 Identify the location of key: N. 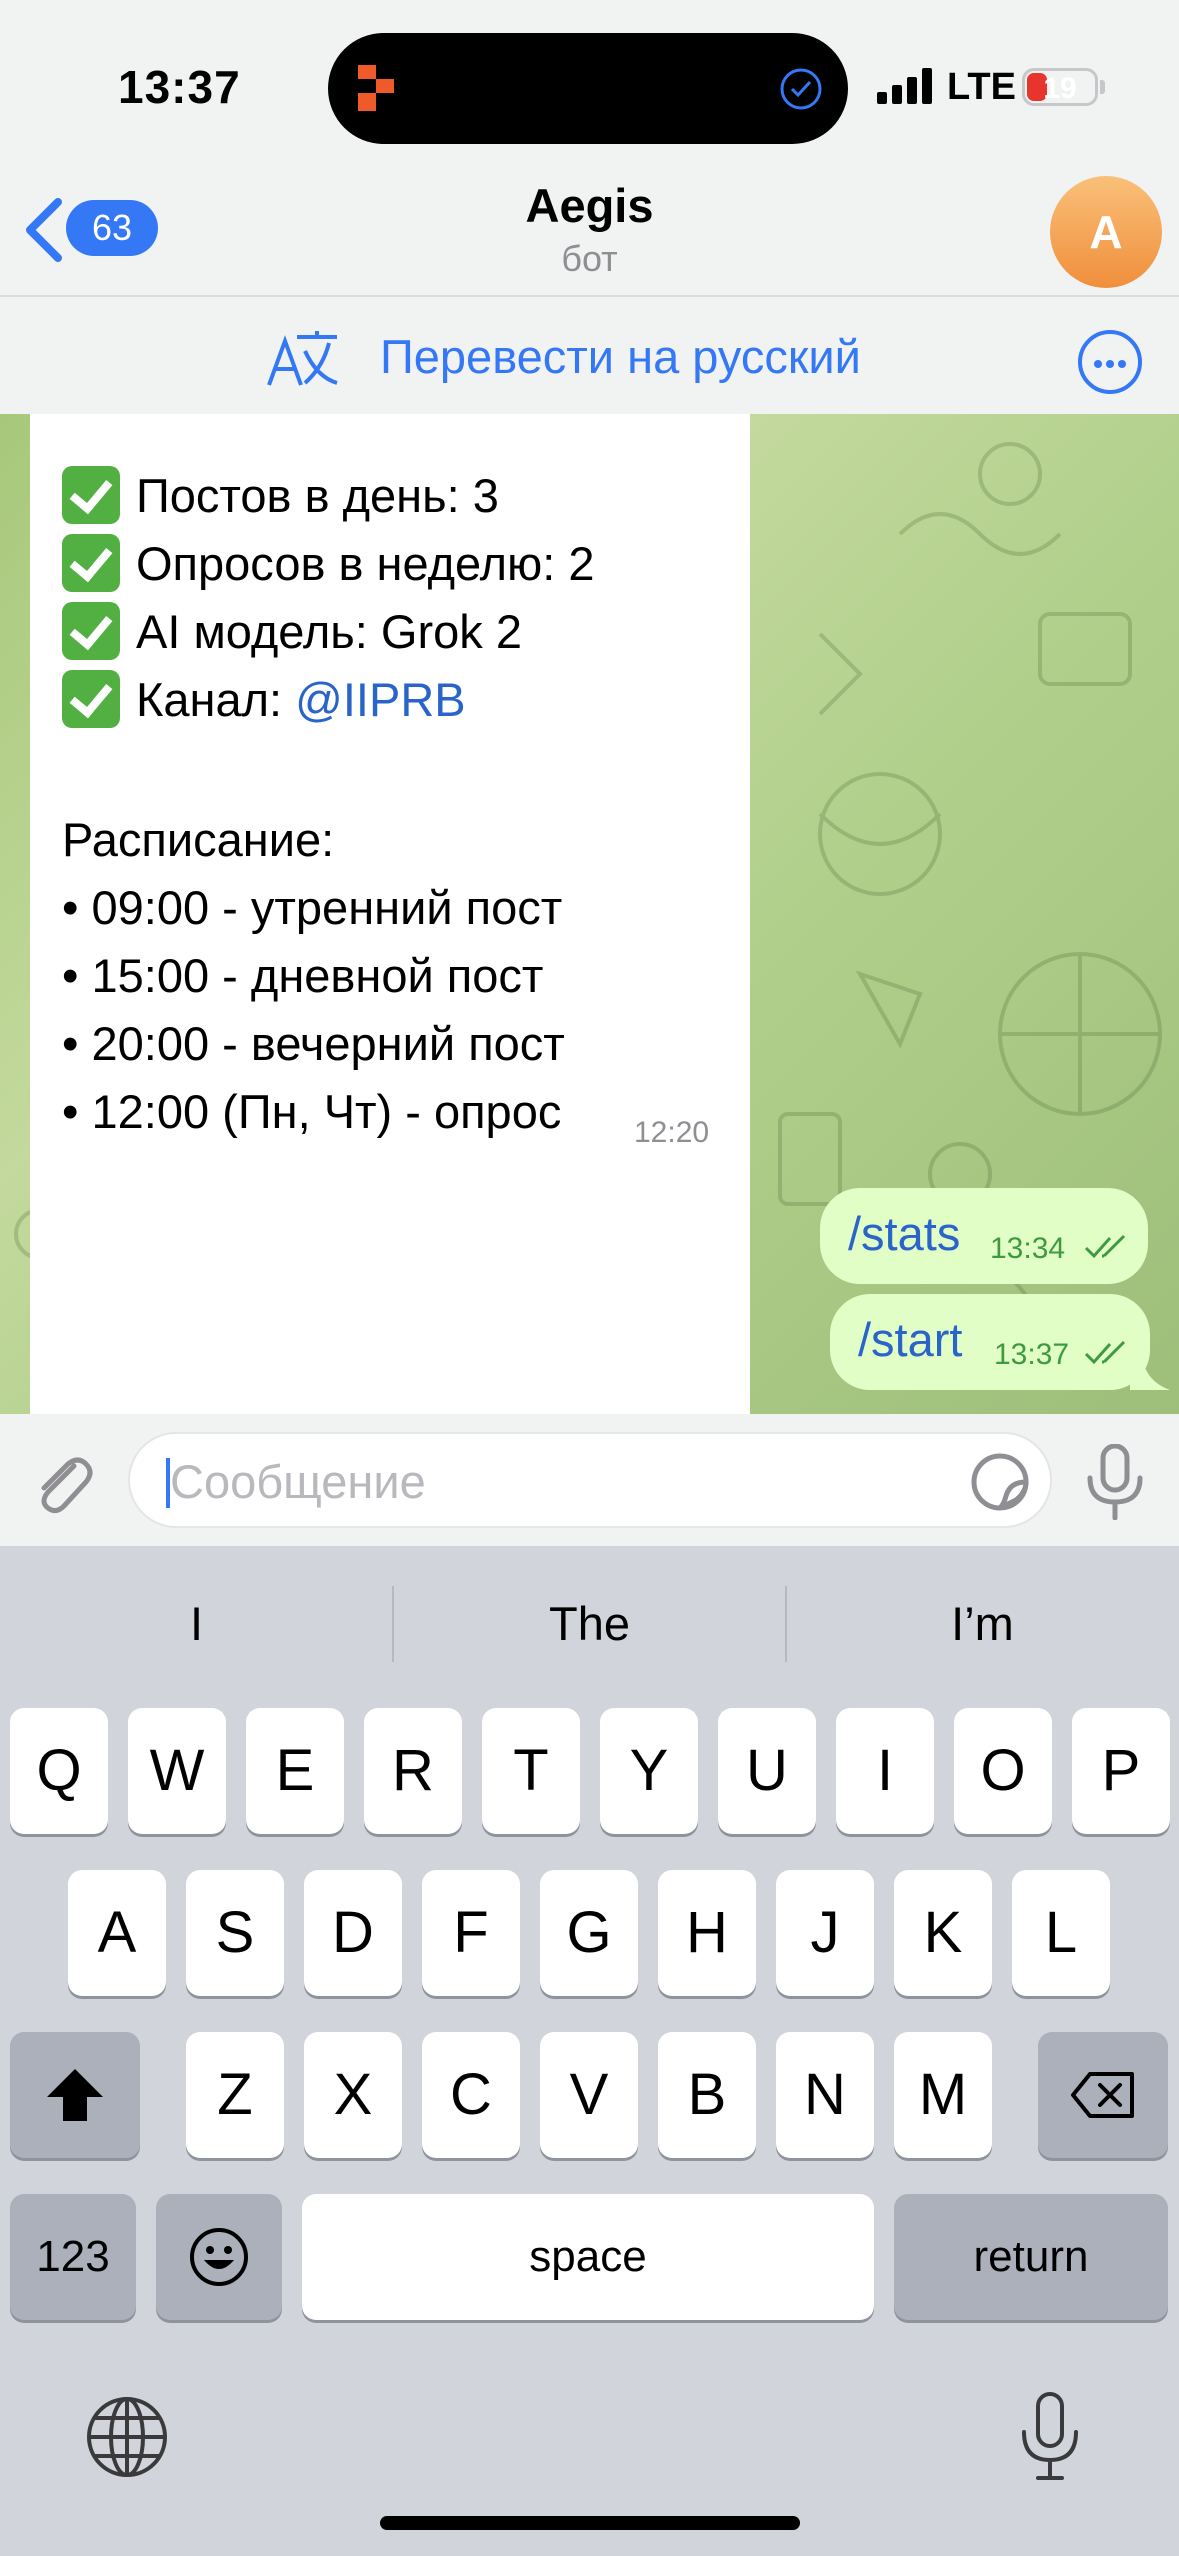
(825, 2095).